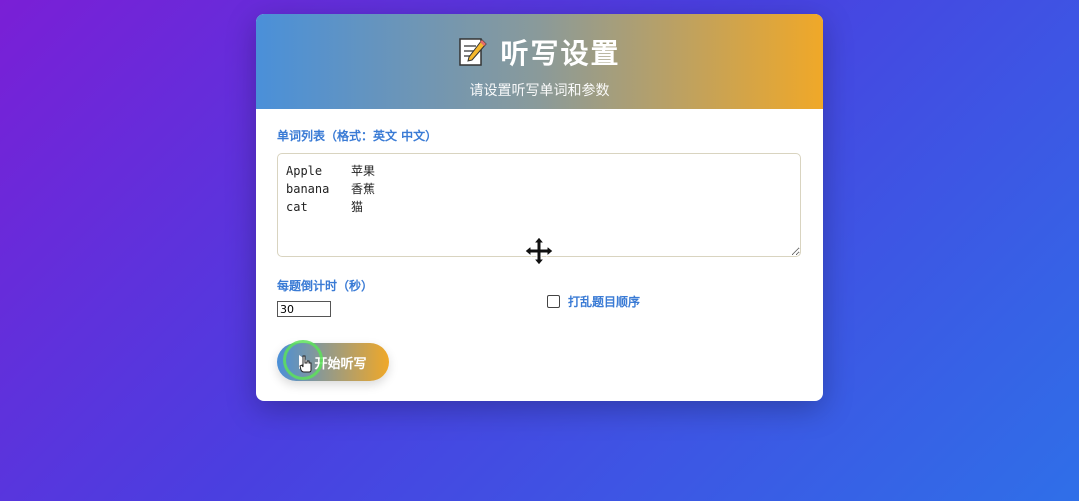  I want to click on shuffle-label: 打乱题目顺序, so click(604, 301).